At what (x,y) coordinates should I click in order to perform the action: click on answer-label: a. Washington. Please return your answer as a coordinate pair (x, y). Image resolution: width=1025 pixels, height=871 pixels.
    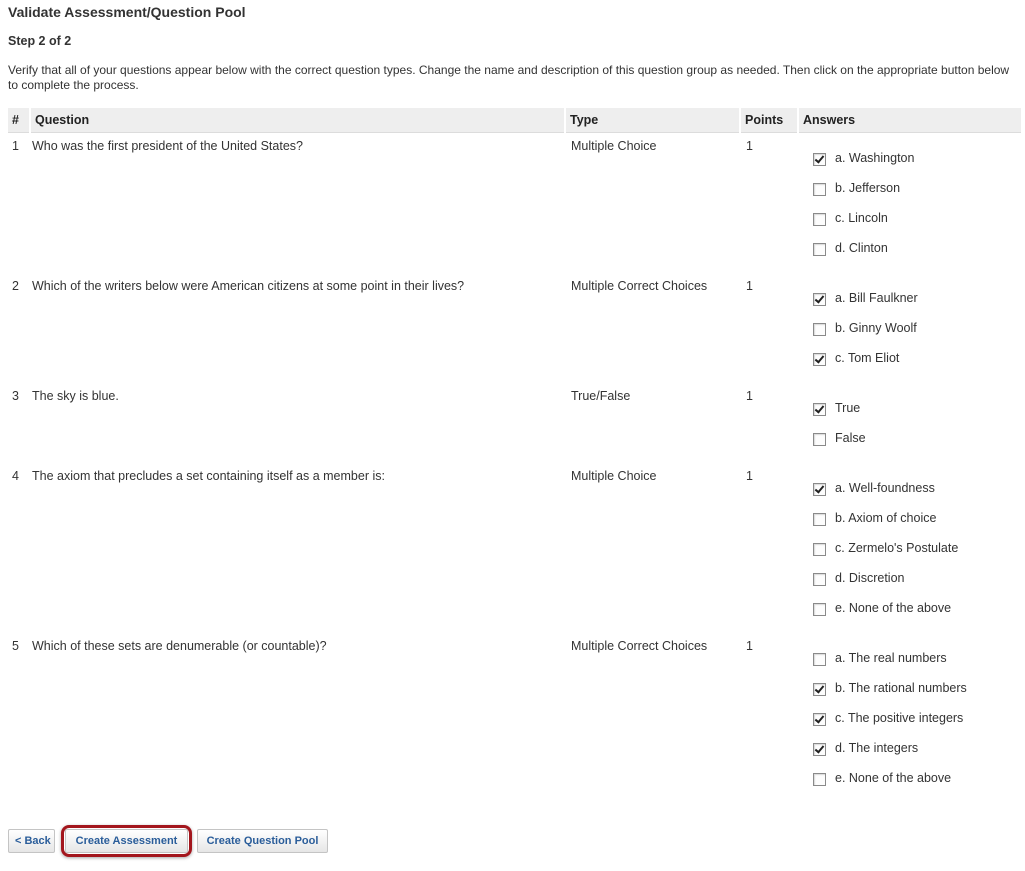
    Looking at the image, I should click on (875, 158).